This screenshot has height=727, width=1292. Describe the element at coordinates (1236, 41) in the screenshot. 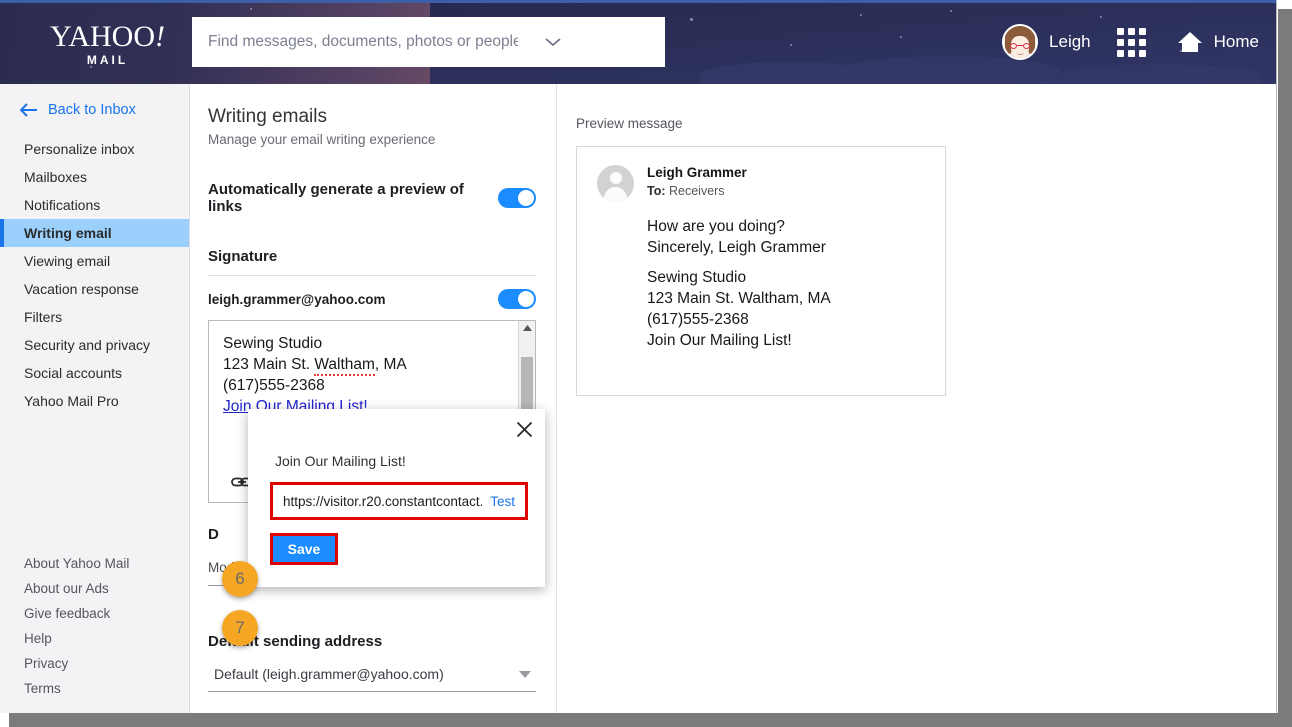

I see `home-label: Home` at that location.